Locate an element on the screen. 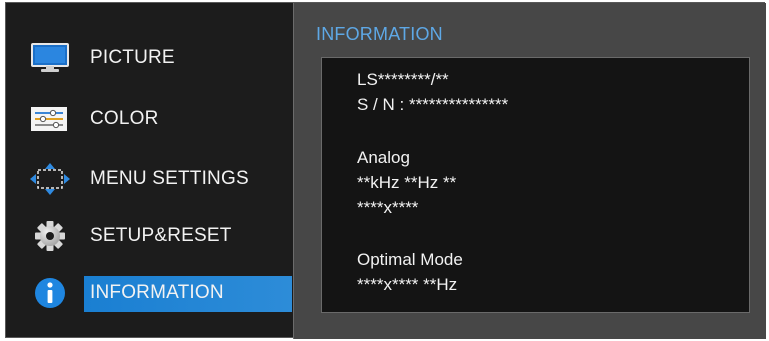 The width and height of the screenshot is (769, 341). menu-item-information: INFORMATION is located at coordinates (149, 293).